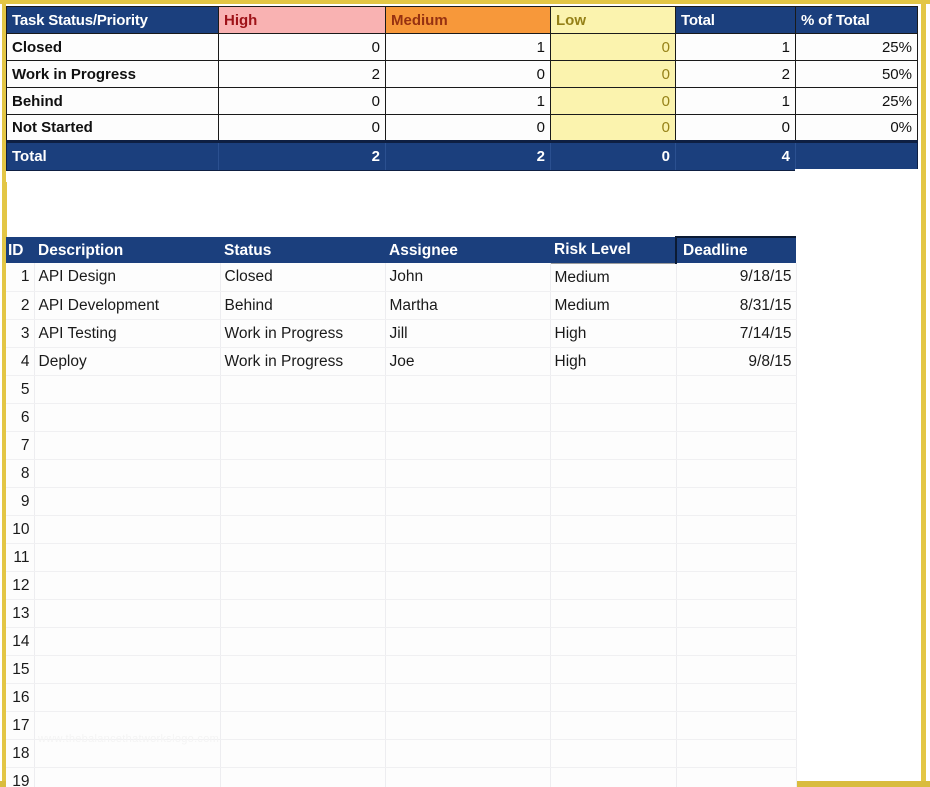  Describe the element at coordinates (735, 249) in the screenshot. I see `task-header-deadline: Deadline` at that location.